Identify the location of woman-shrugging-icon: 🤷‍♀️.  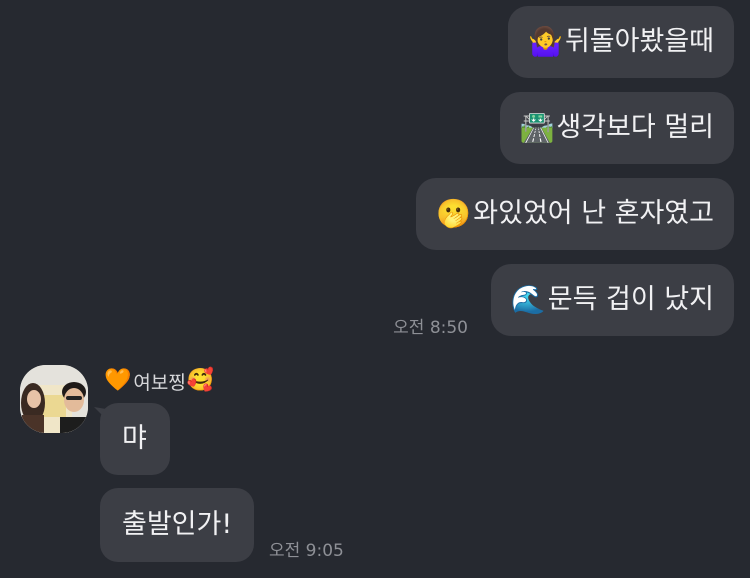
(545, 41).